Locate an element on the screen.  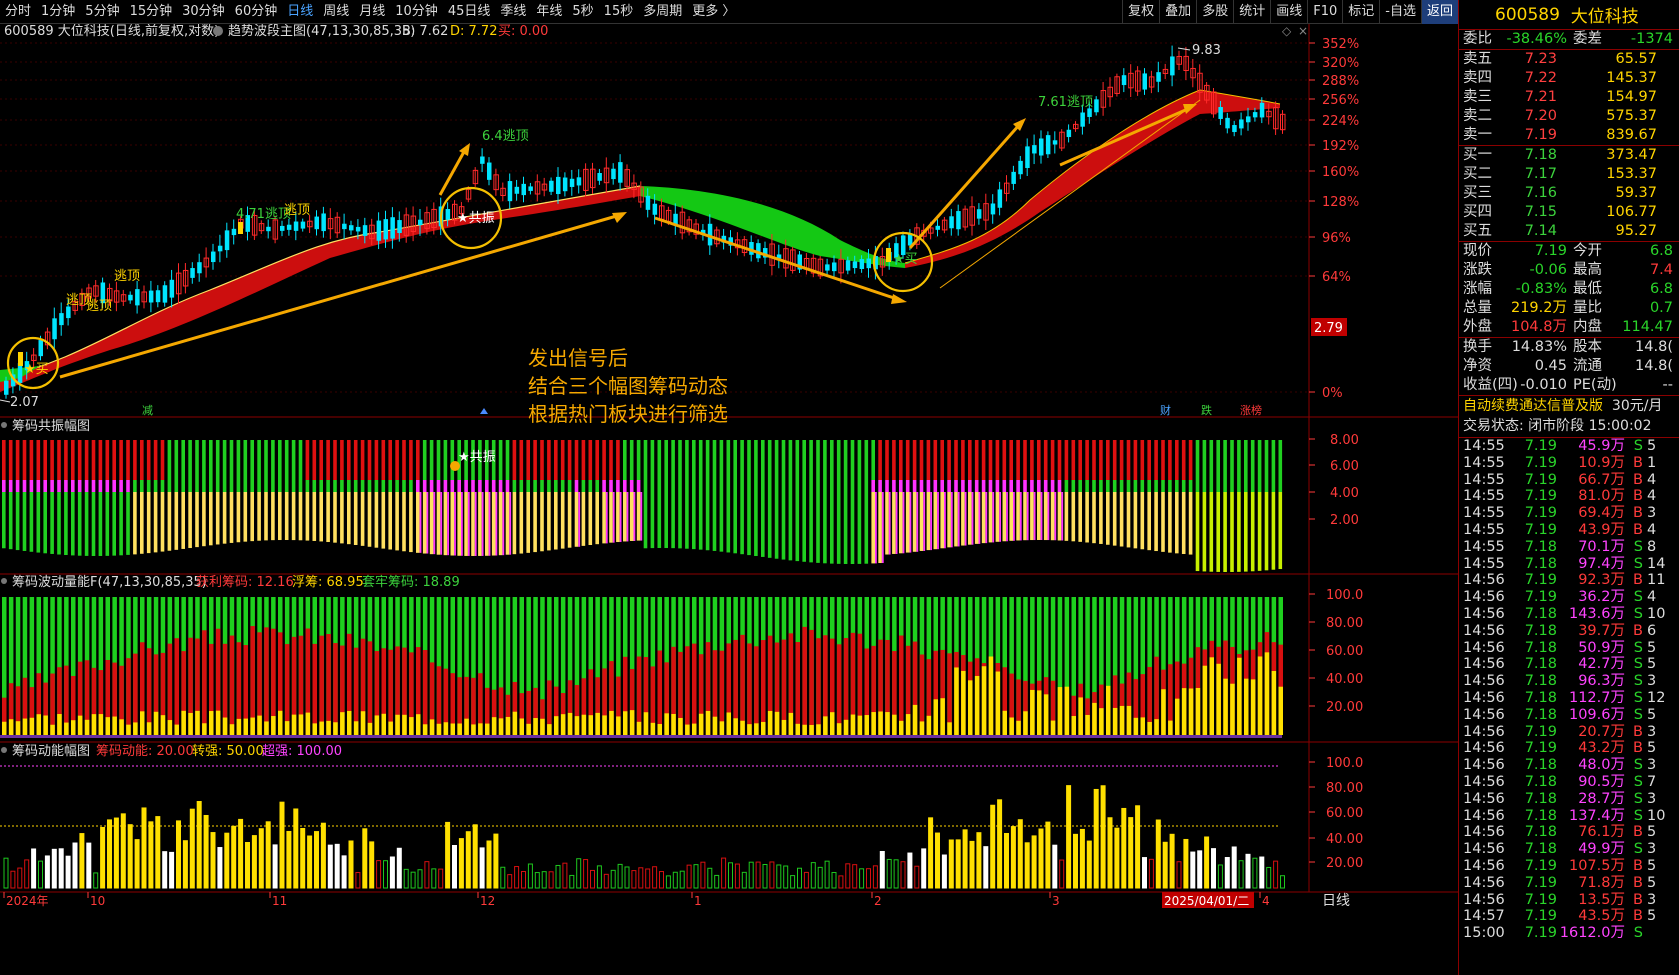
ask-row: 卖一 7.19 839.67 is located at coordinates (1569, 135).